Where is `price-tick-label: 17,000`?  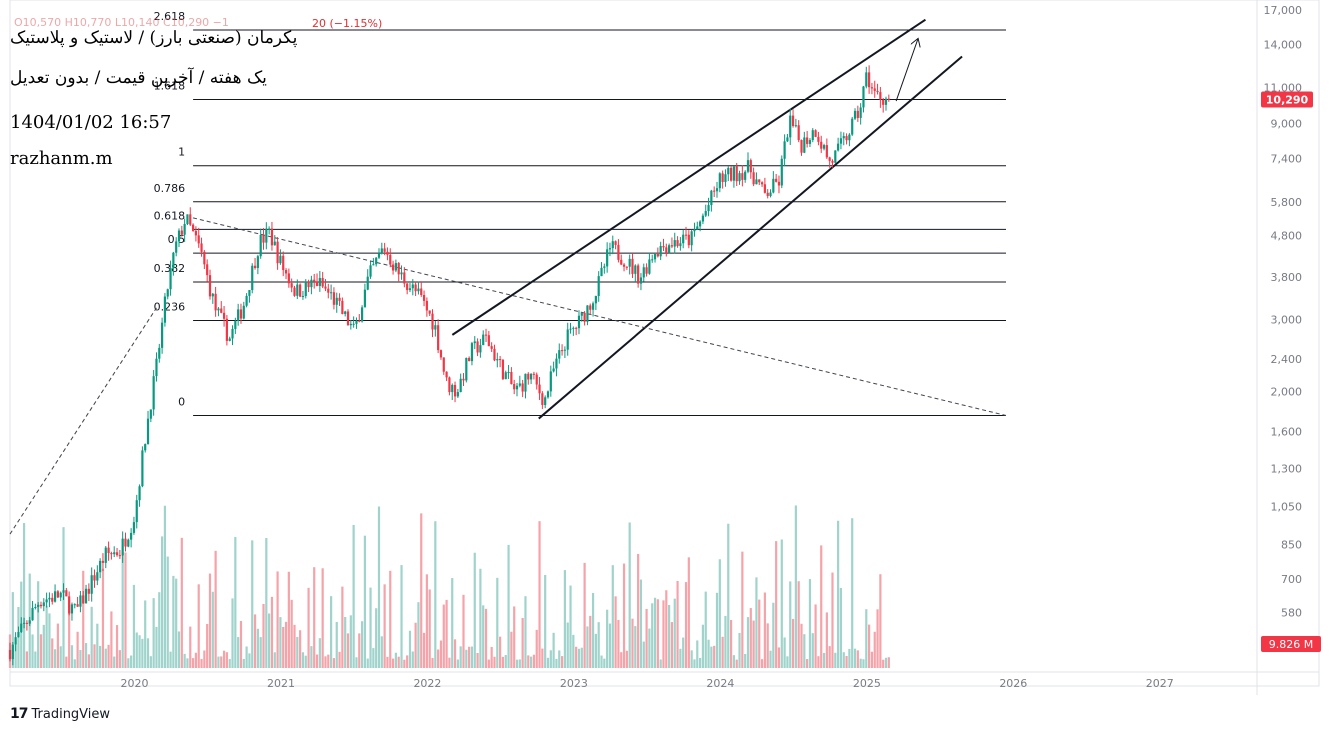
price-tick-label: 17,000 is located at coordinates (1283, 10).